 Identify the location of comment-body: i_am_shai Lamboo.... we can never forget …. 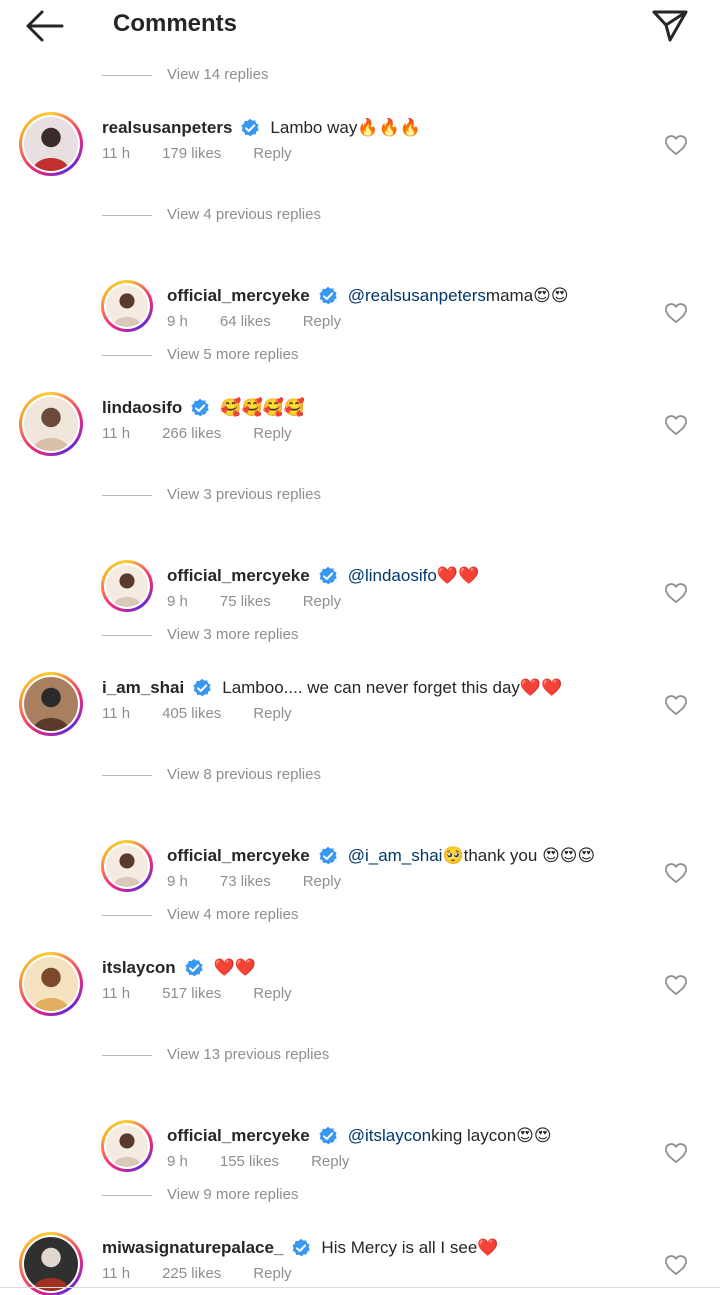
(332, 688).